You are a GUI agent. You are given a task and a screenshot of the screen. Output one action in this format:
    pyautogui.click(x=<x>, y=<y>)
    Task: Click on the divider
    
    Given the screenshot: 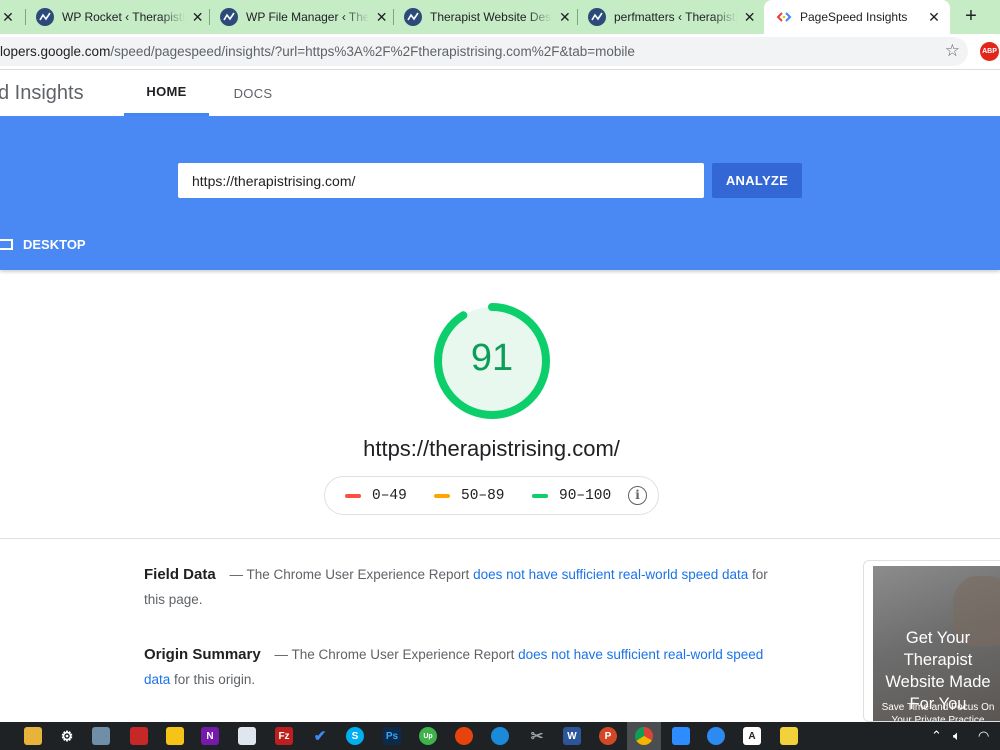 What is the action you would take?
    pyautogui.click(x=500, y=538)
    